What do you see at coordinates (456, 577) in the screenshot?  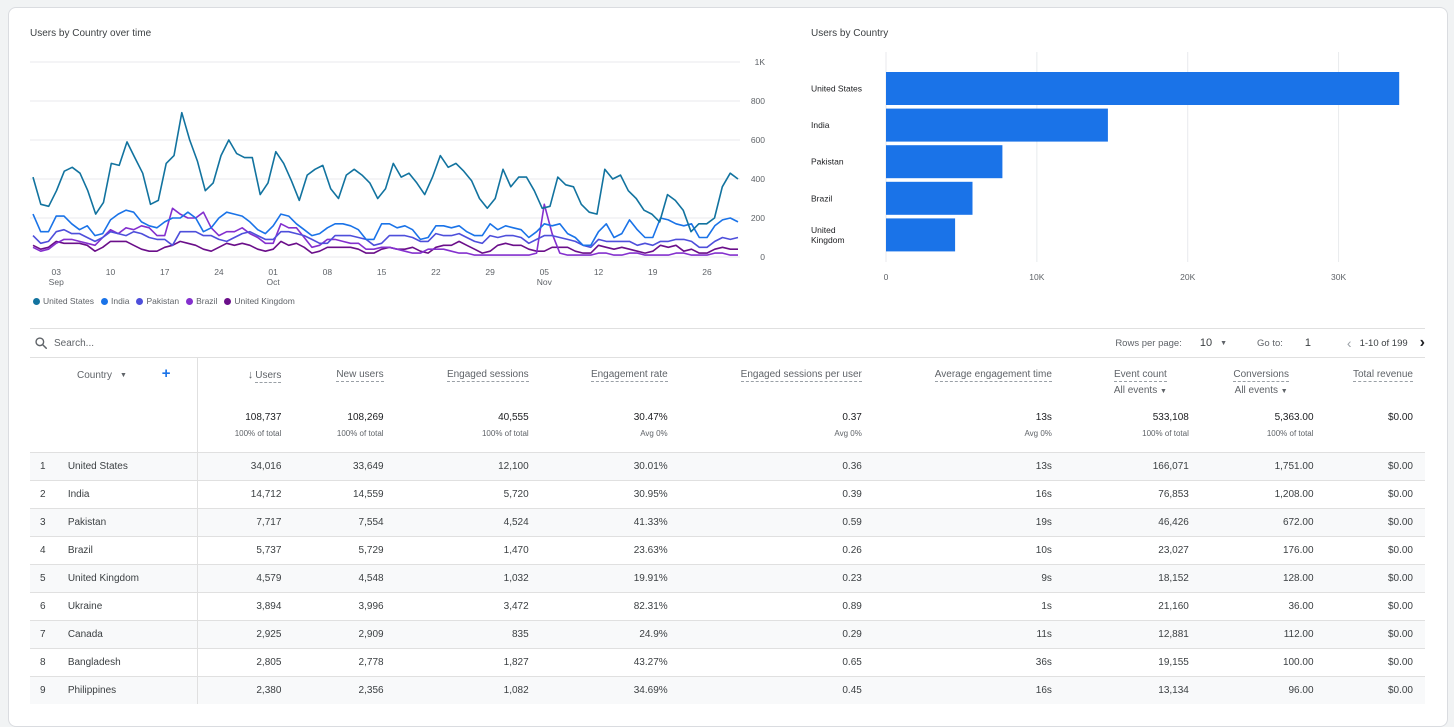 I see `row-cell: 1,032` at bounding box center [456, 577].